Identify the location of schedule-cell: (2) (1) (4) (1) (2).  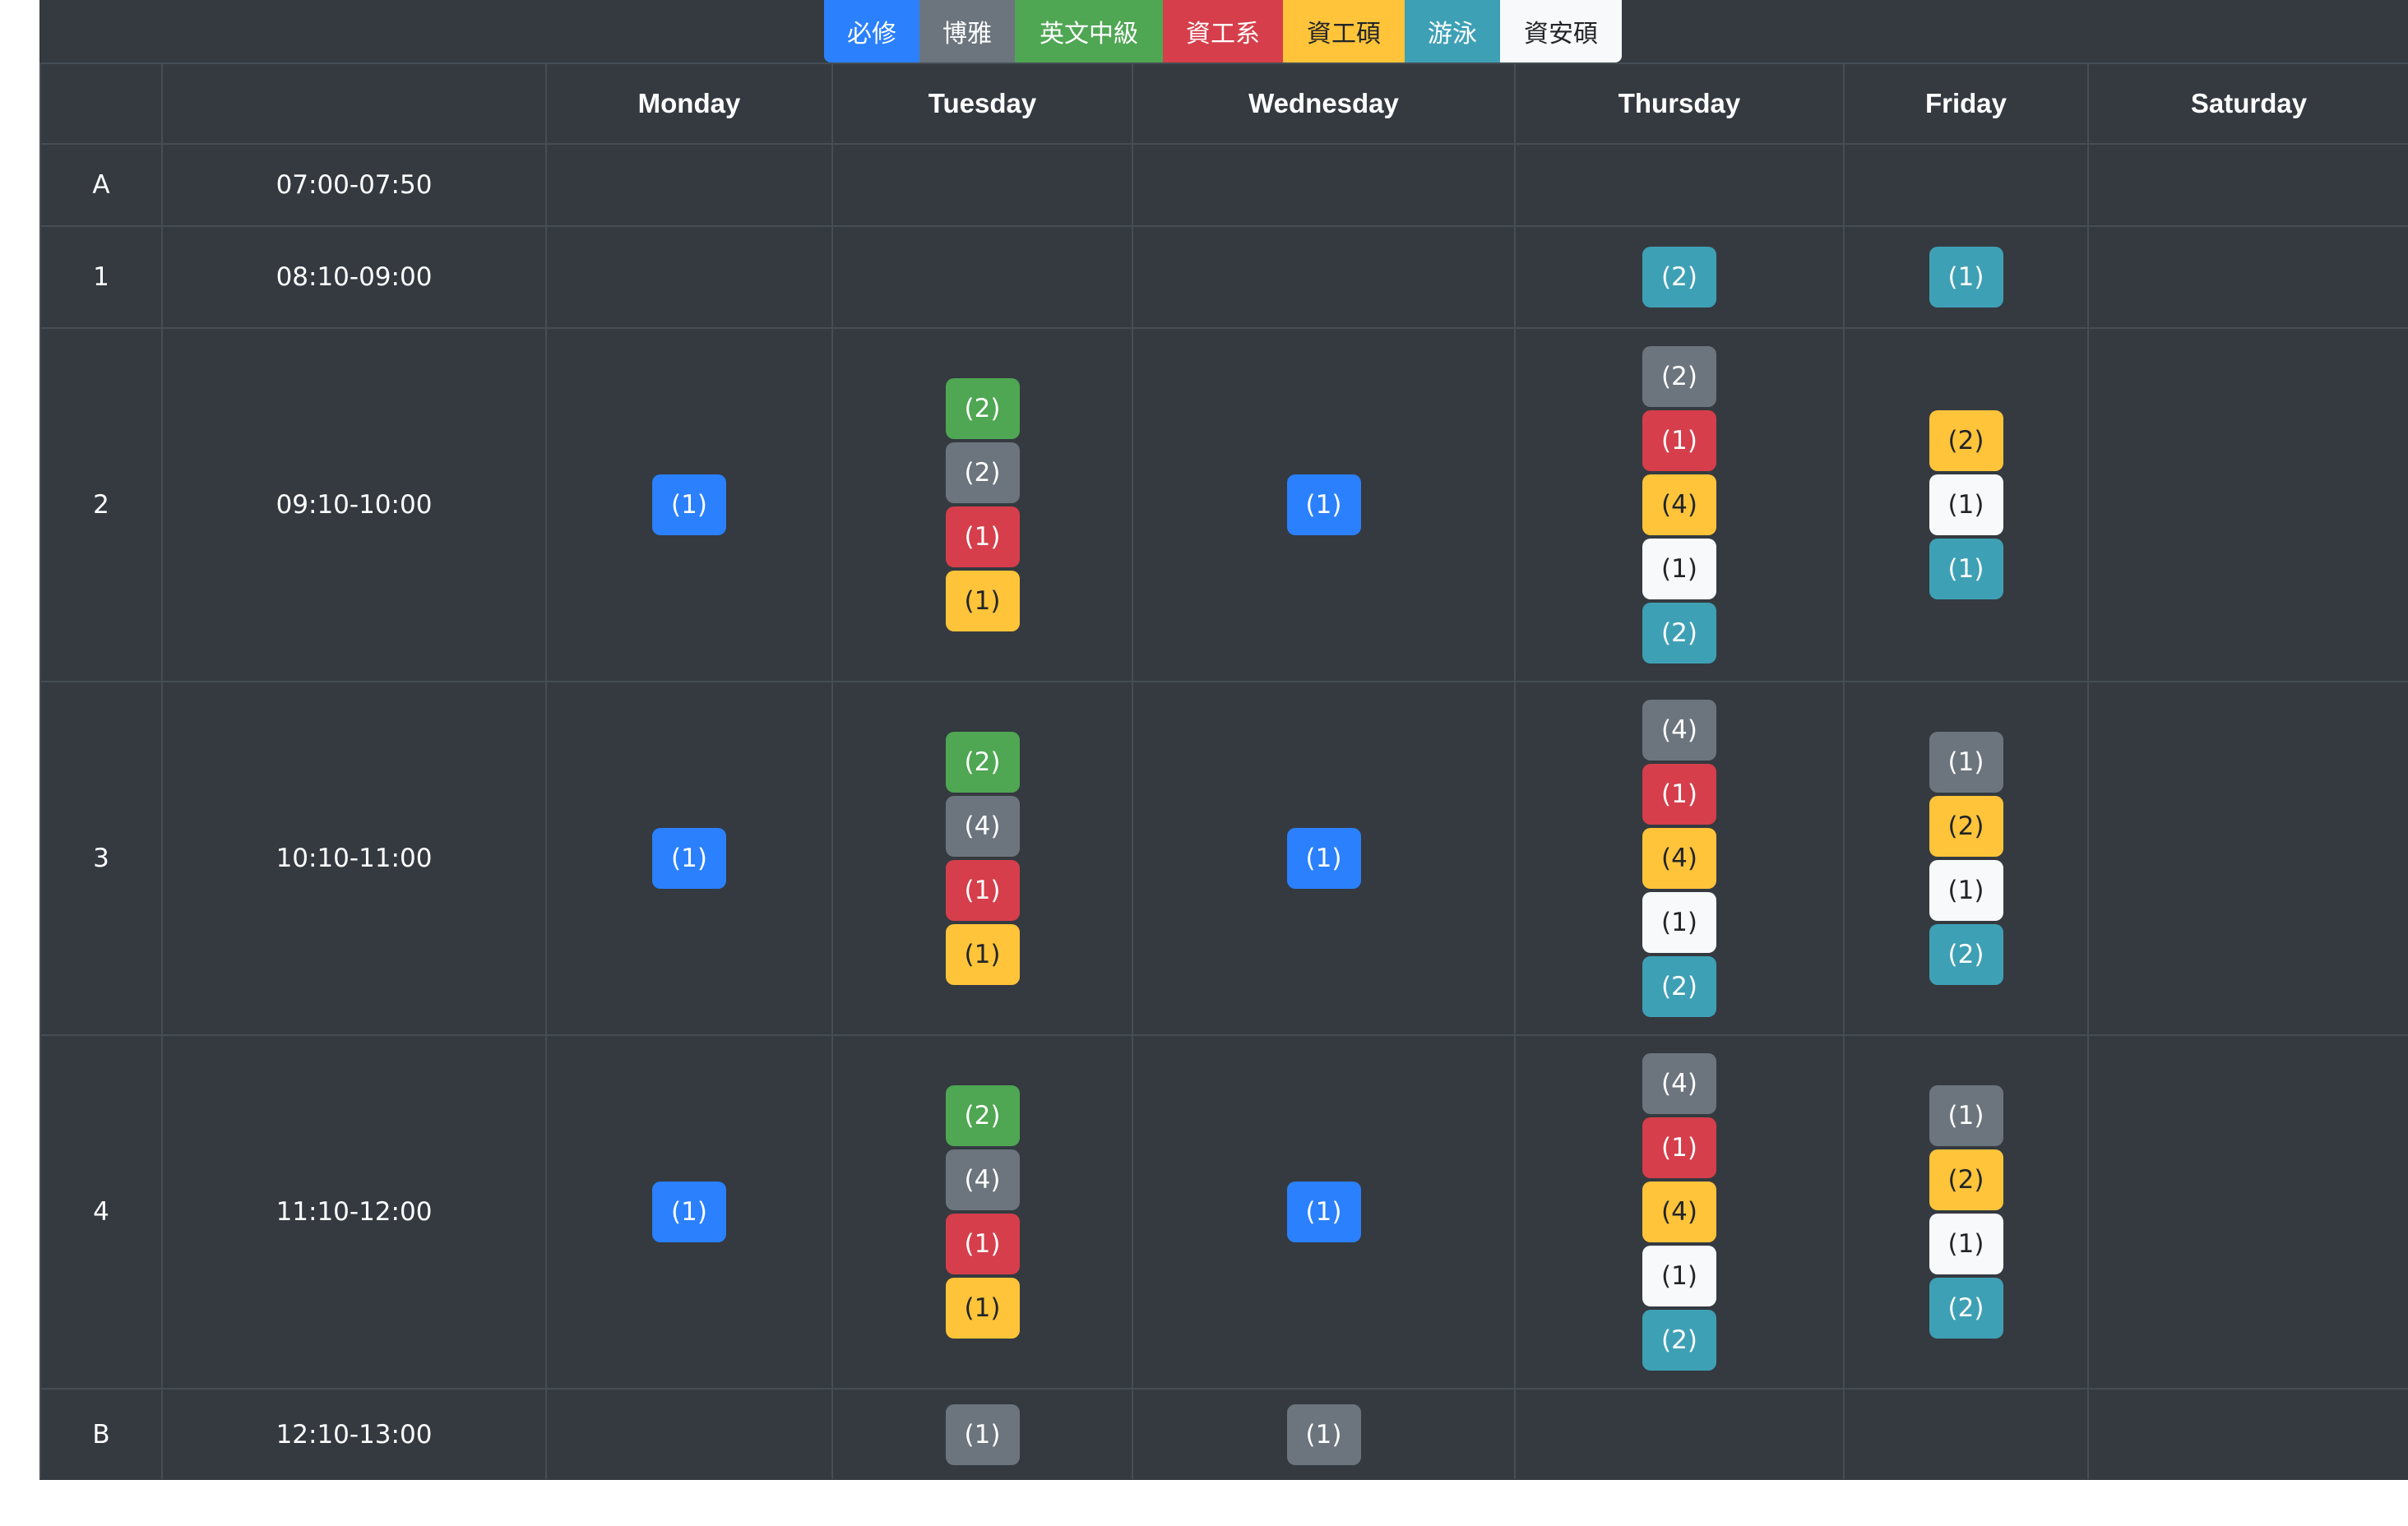
(1679, 504).